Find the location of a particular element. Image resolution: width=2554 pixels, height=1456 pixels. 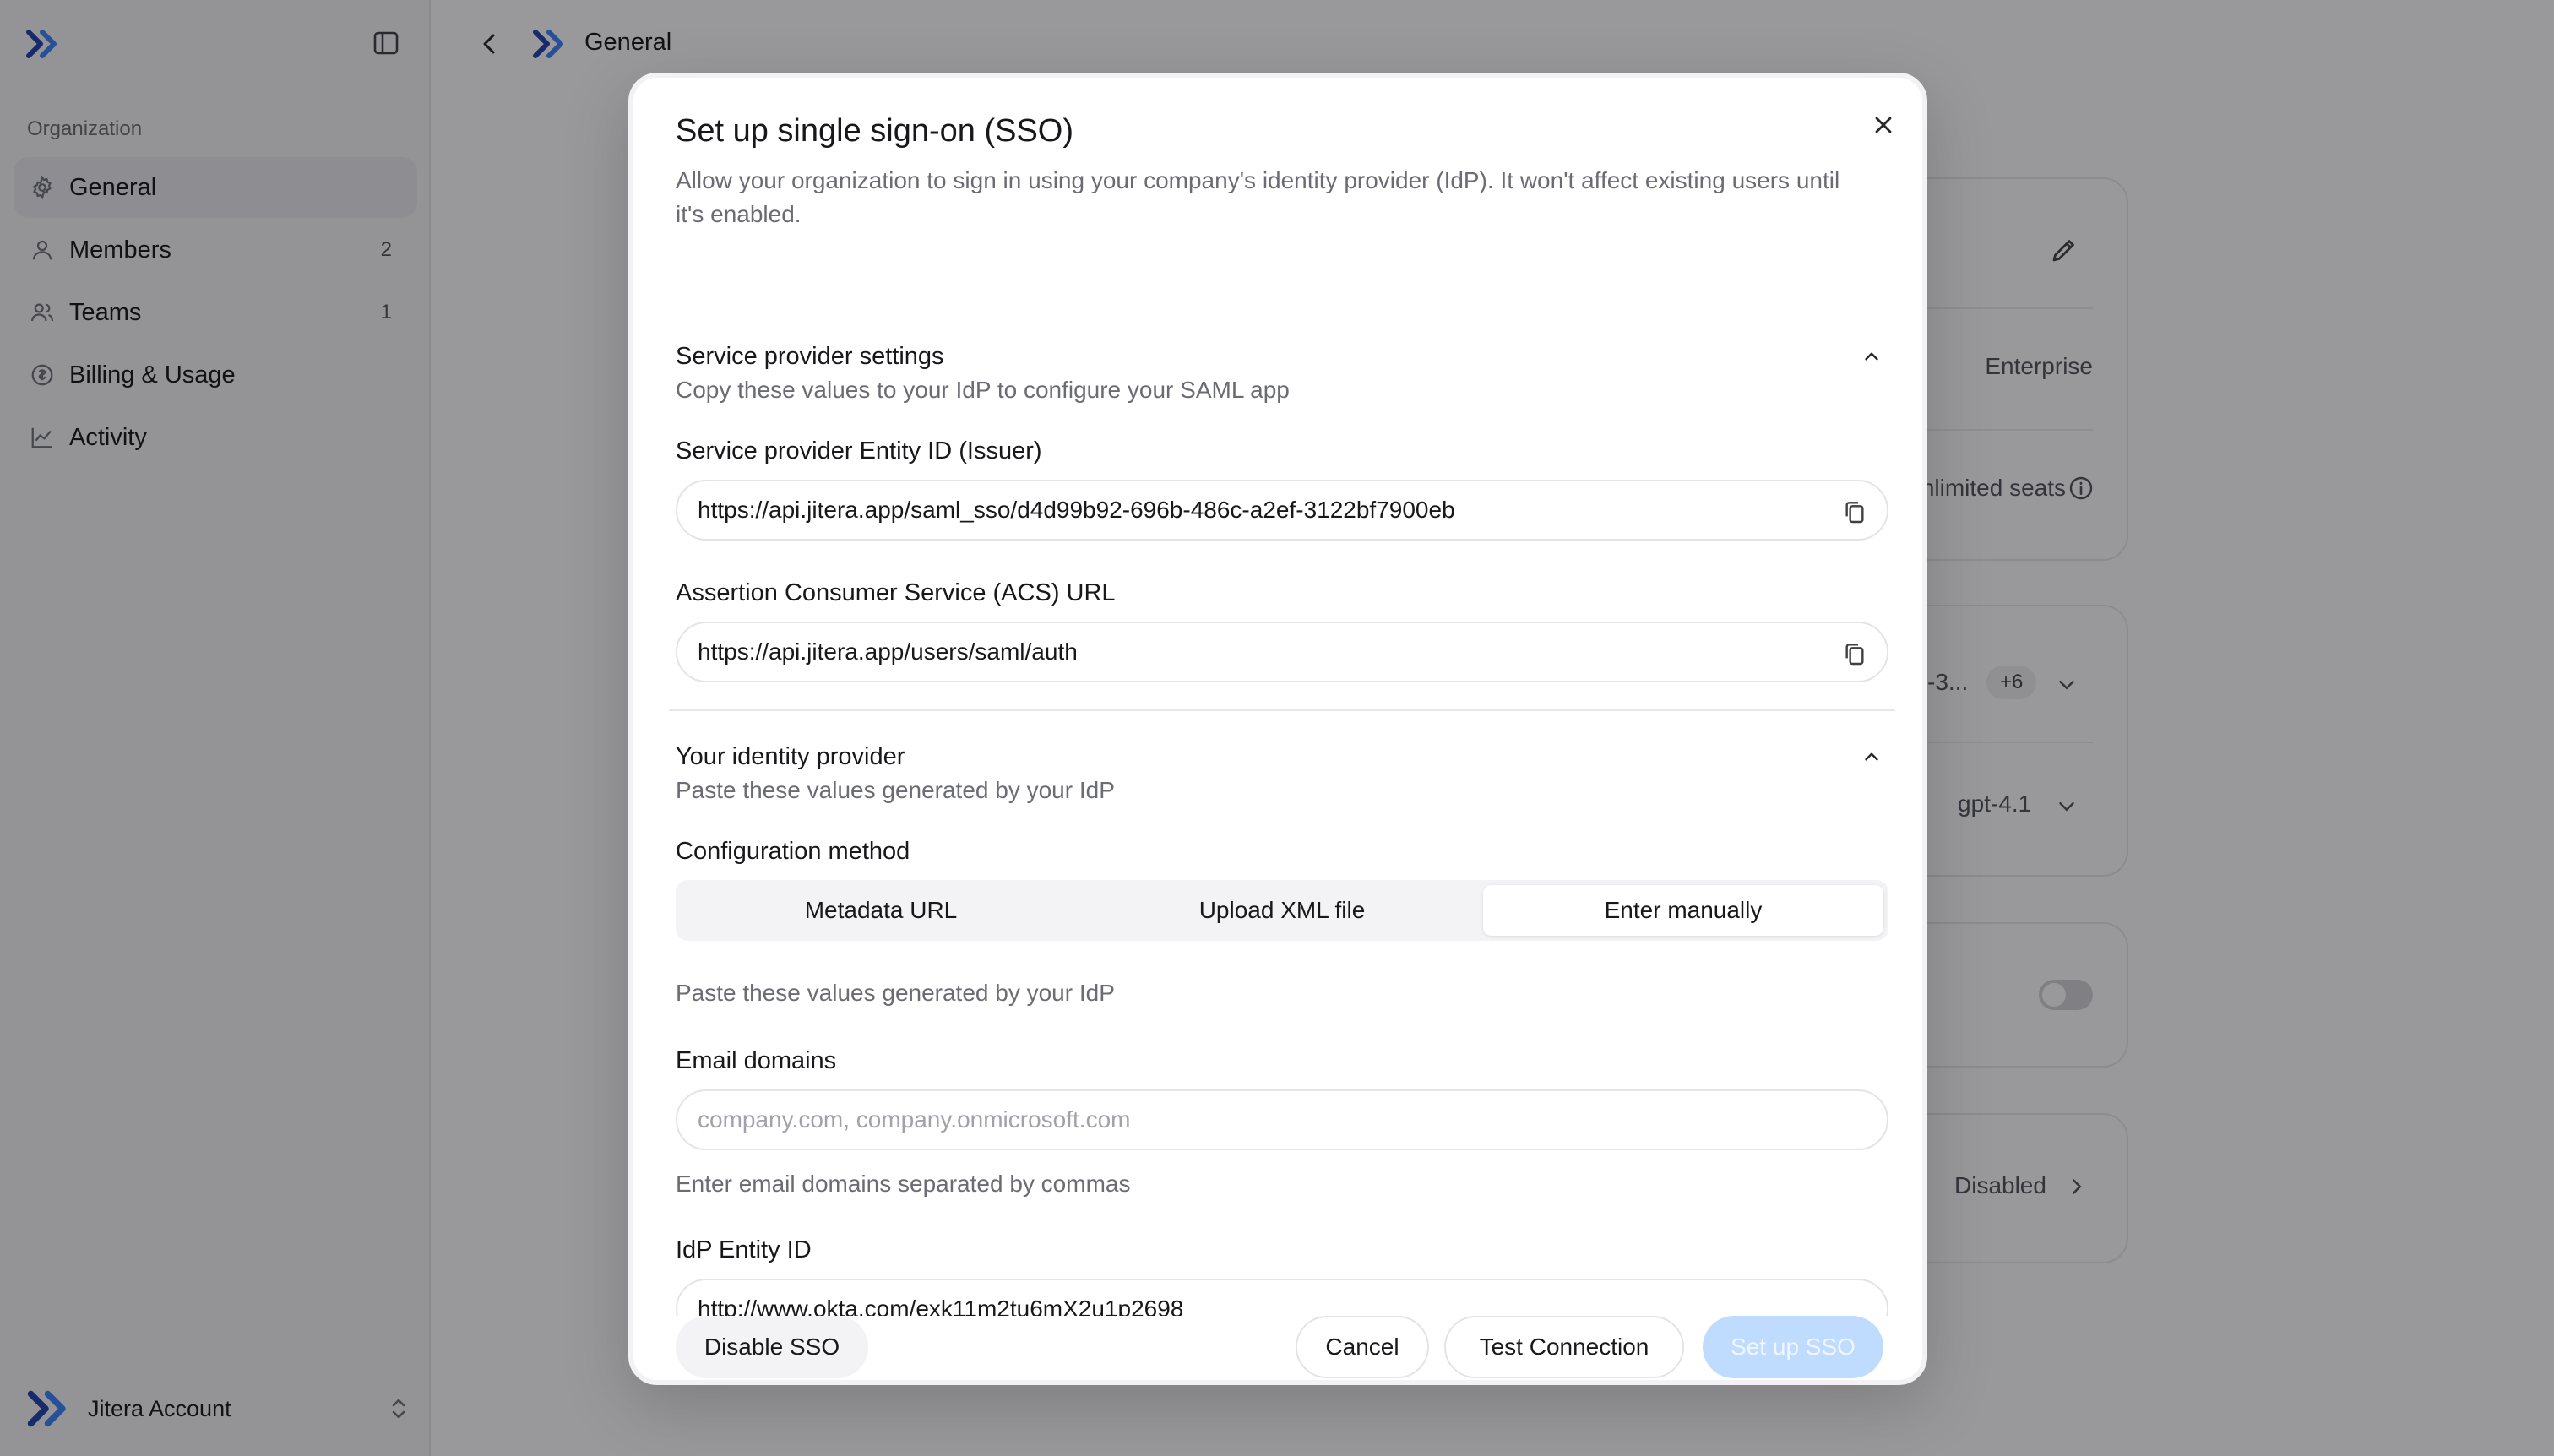

sp-section-title: Service provider settings is located at coordinates (810, 356).